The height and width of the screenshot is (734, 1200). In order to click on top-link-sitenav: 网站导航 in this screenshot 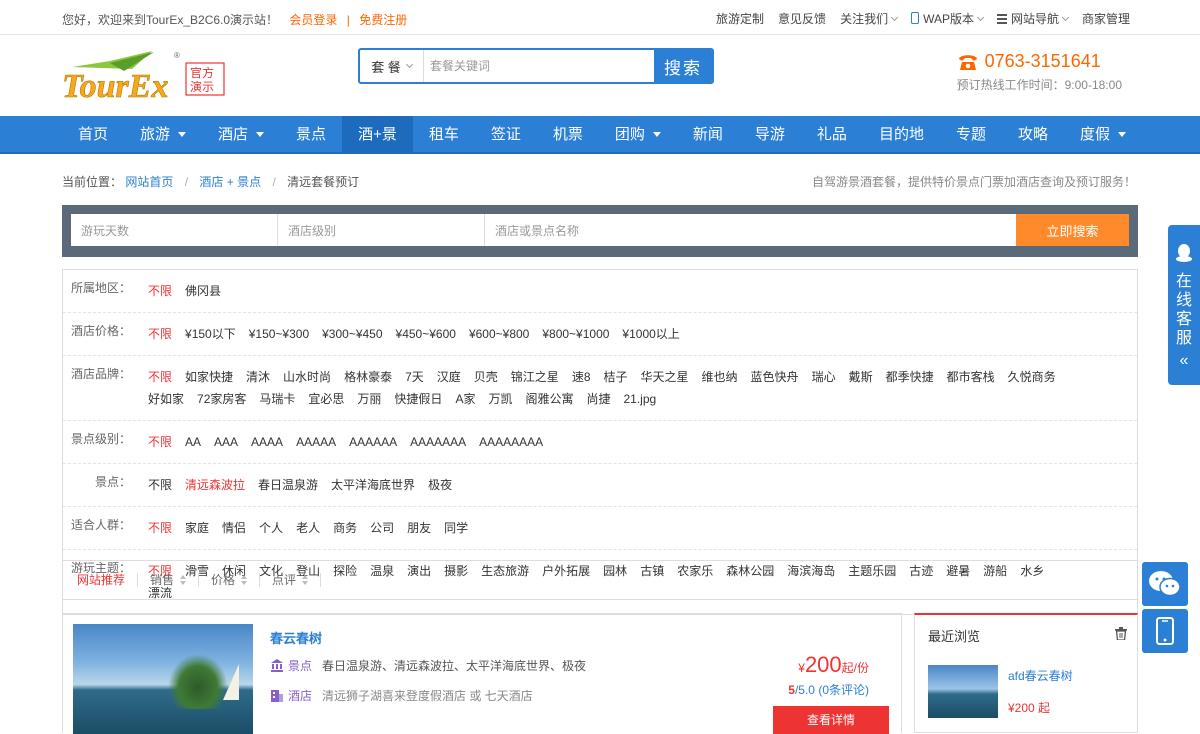, I will do `click(1032, 18)`.